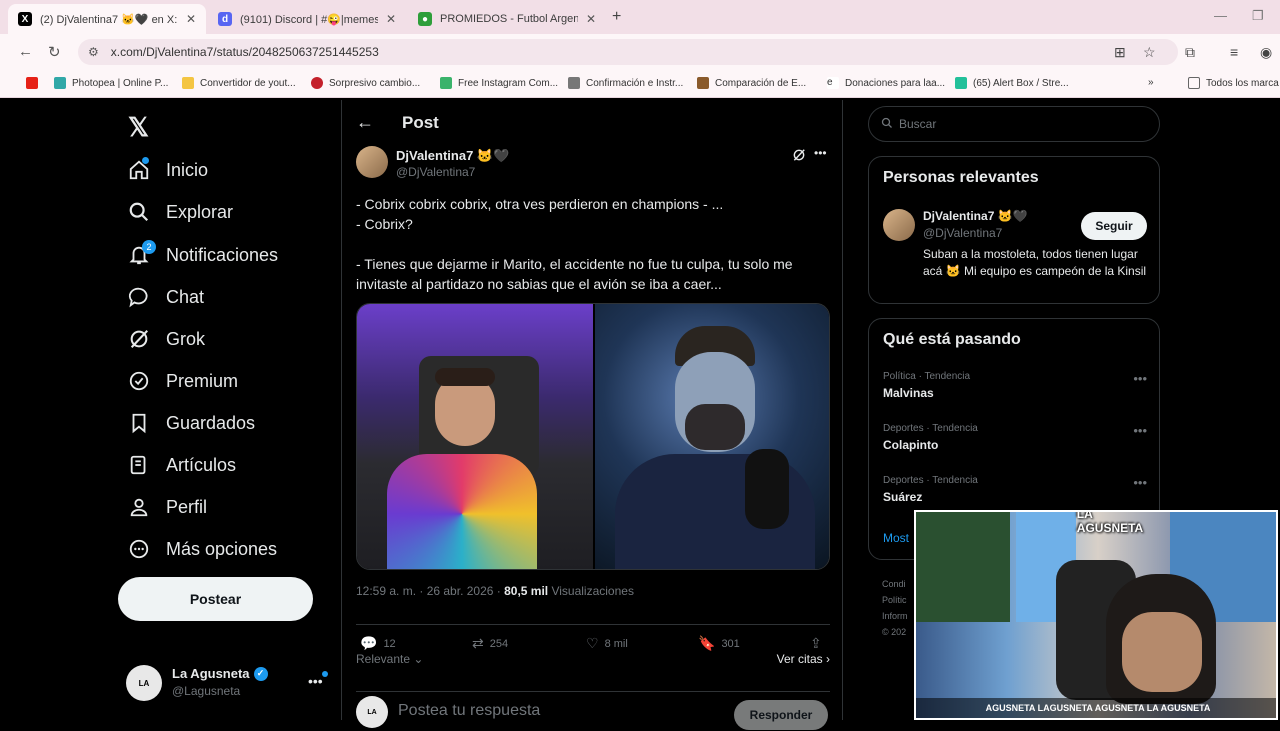 The image size is (1280, 731). I want to click on responder-button: Responder, so click(781, 715).